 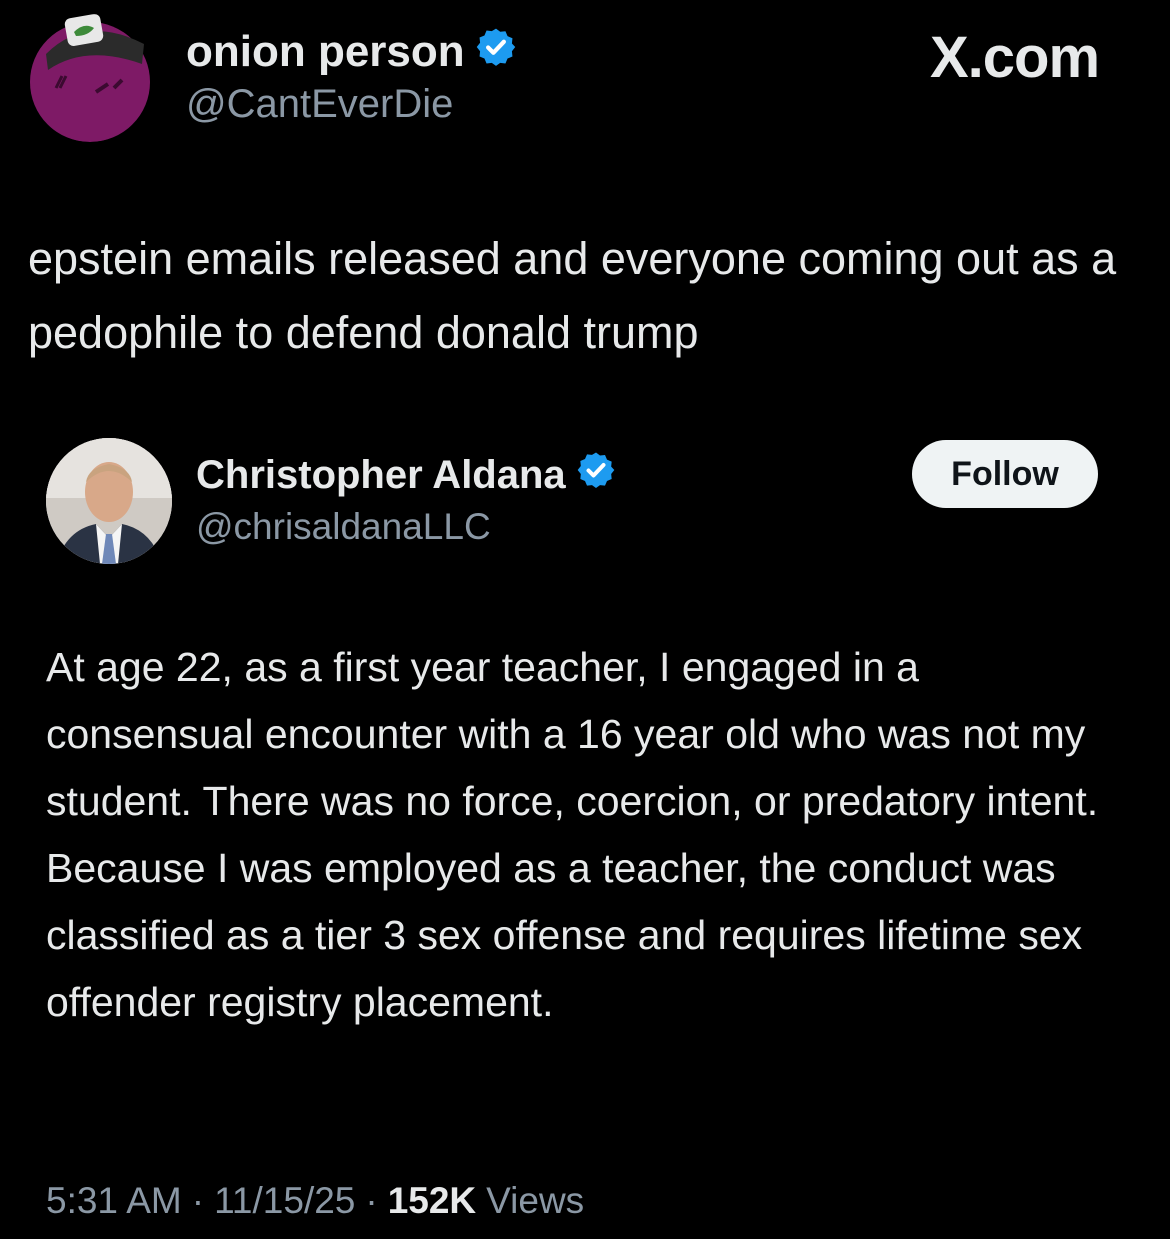 I want to click on quoted-author-handle: @chrisaldanaLLC, so click(x=343, y=527).